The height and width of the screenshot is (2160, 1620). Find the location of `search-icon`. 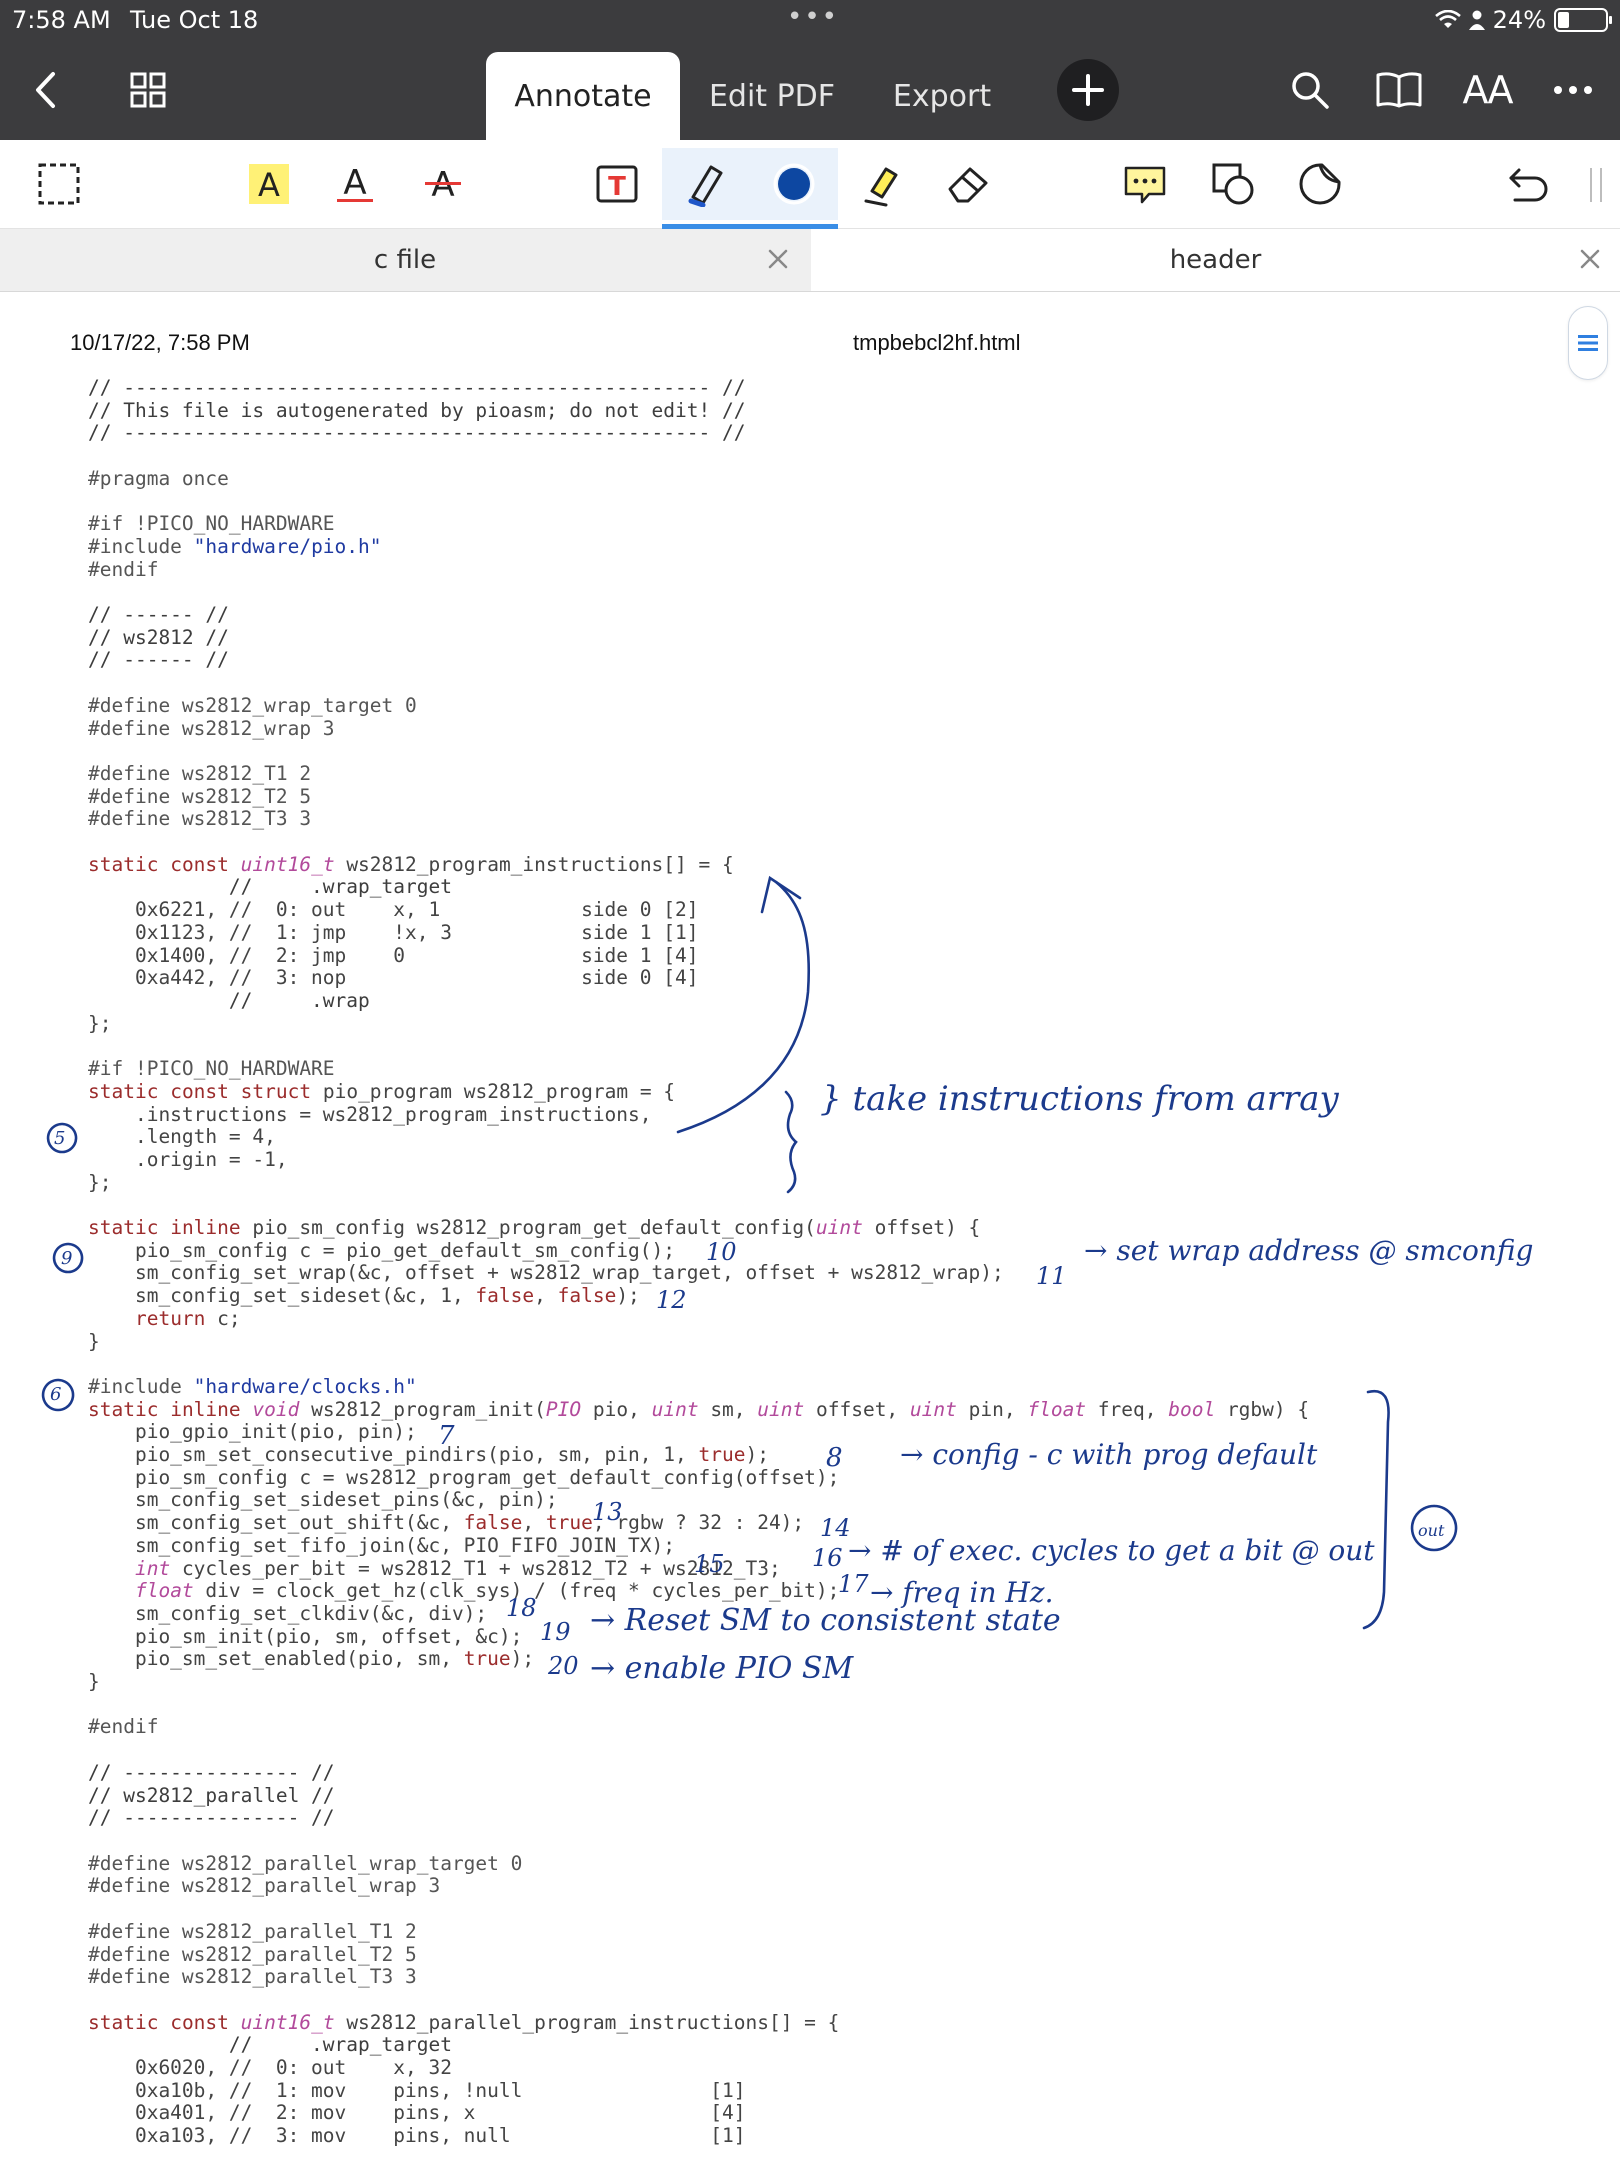

search-icon is located at coordinates (1310, 90).